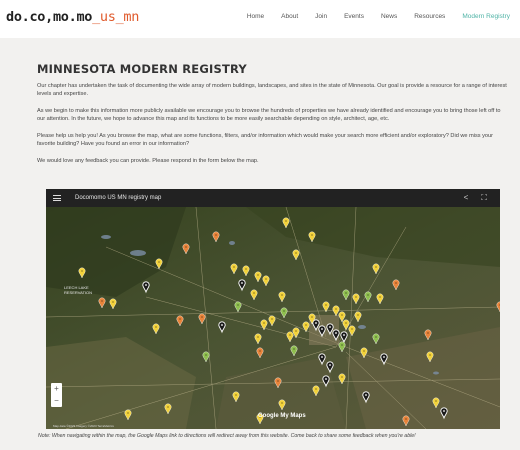 The image size is (520, 450). What do you see at coordinates (56, 401) in the screenshot?
I see `zoom-out-button: −` at bounding box center [56, 401].